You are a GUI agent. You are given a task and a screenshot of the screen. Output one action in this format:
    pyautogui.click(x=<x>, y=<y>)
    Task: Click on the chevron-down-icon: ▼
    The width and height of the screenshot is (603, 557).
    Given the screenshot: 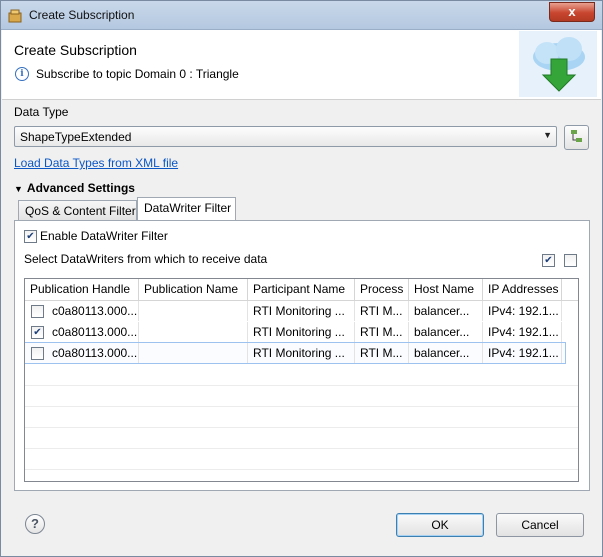 What is the action you would take?
    pyautogui.click(x=547, y=135)
    